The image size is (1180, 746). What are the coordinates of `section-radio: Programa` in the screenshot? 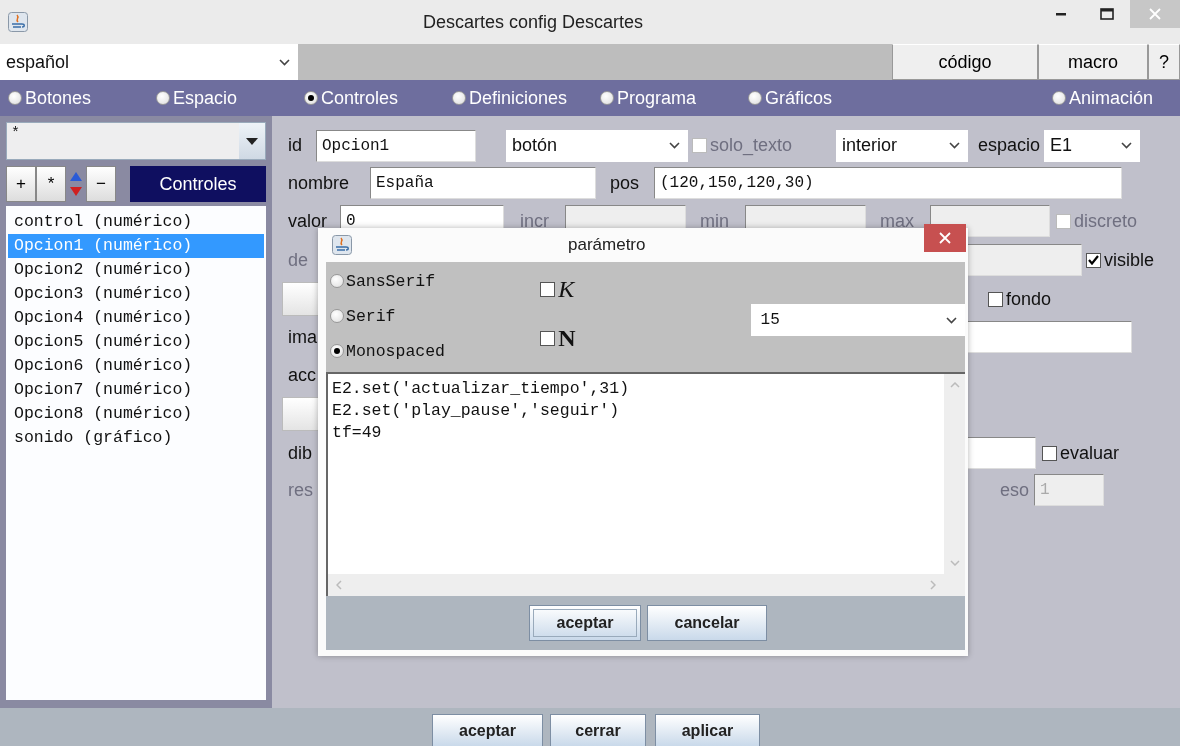 It's located at (670, 98).